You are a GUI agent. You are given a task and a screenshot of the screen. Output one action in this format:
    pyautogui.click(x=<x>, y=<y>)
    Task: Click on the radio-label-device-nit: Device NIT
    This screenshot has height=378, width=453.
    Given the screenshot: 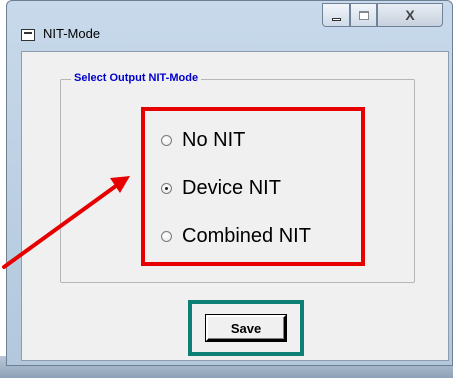 What is the action you would take?
    pyautogui.click(x=231, y=188)
    